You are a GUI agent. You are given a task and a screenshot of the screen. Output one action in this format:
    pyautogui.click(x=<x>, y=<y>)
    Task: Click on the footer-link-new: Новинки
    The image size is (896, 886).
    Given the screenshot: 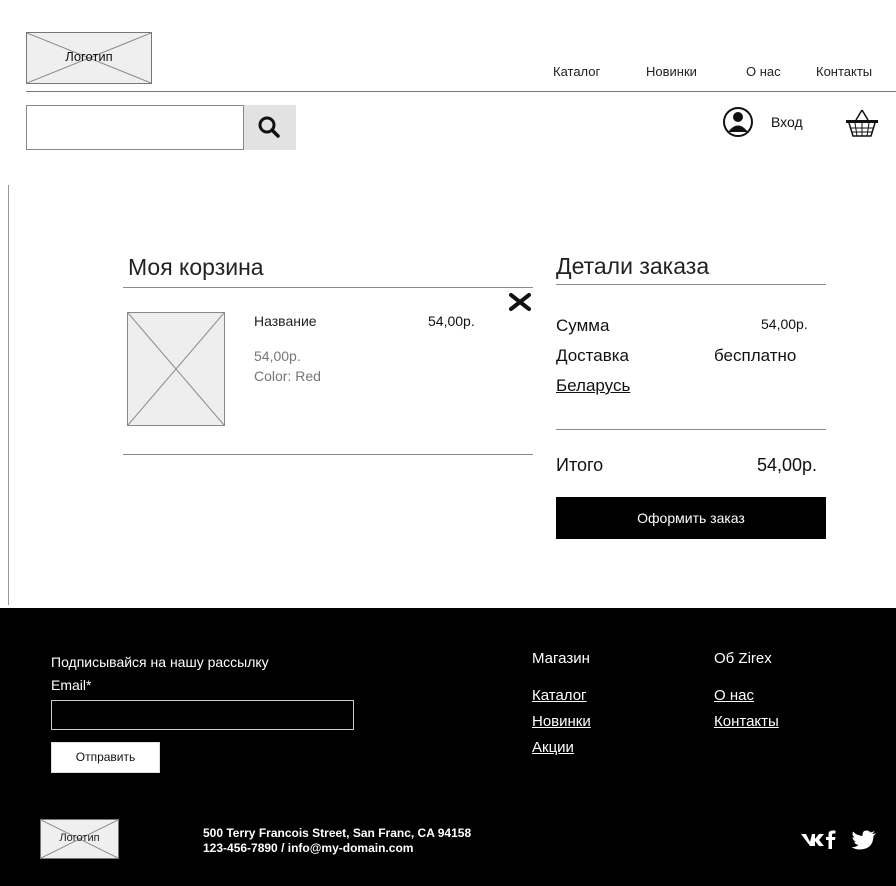 What is the action you would take?
    pyautogui.click(x=561, y=721)
    